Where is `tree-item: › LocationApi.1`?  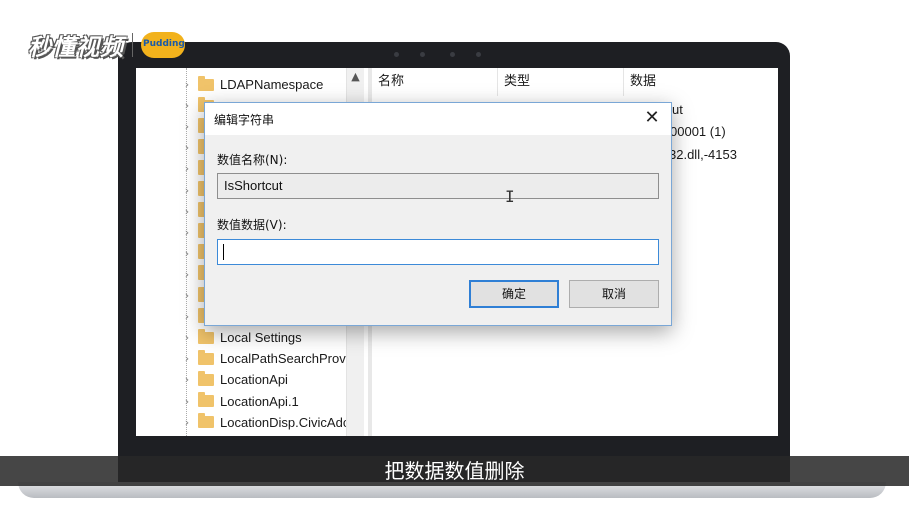 tree-item: › LocationApi.1 is located at coordinates (239, 401).